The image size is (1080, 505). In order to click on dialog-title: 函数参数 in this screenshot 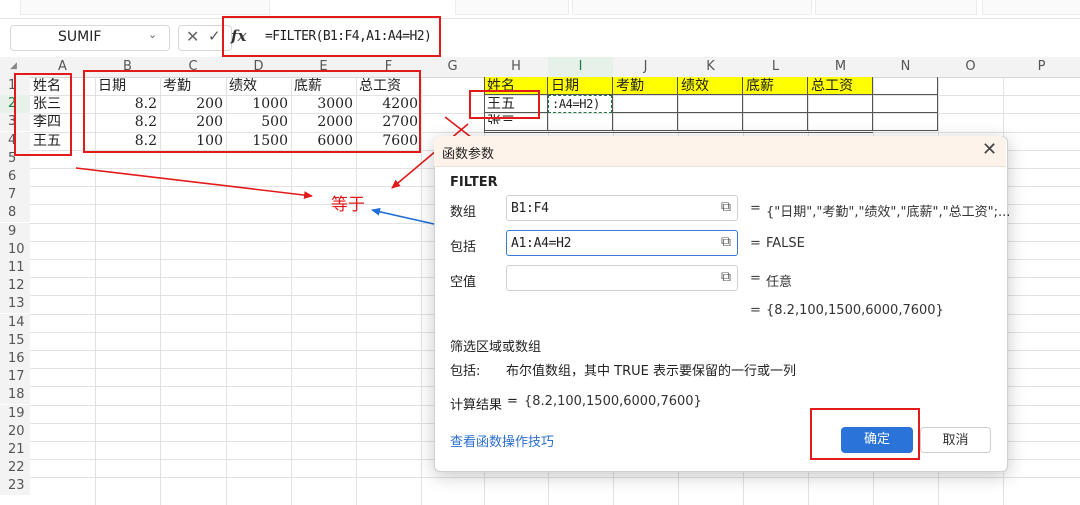, I will do `click(468, 154)`.